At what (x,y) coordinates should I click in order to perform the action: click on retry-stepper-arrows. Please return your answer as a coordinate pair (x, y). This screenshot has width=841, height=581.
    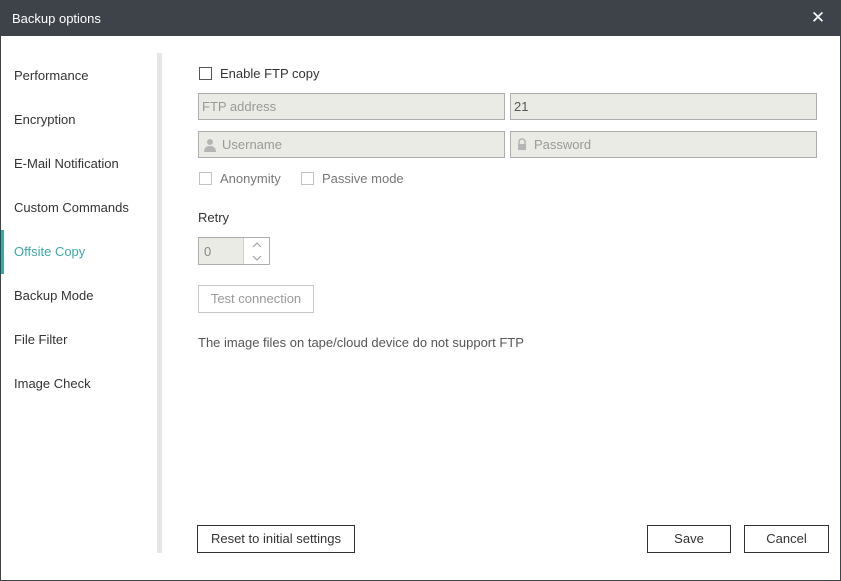
    Looking at the image, I should click on (256, 251).